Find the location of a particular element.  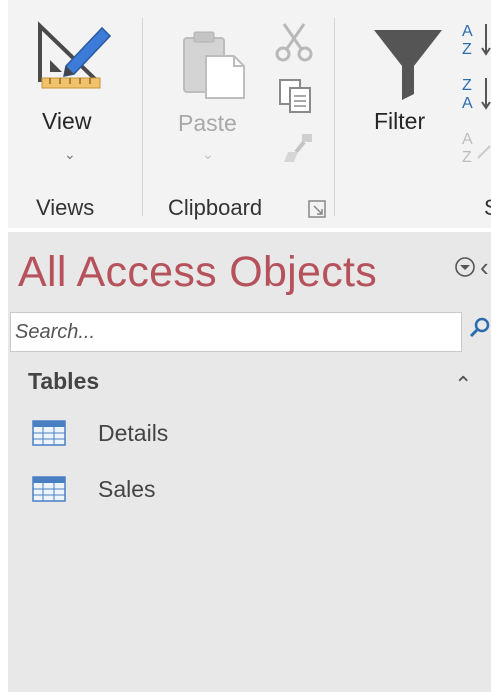

view-button-label: View is located at coordinates (67, 121).